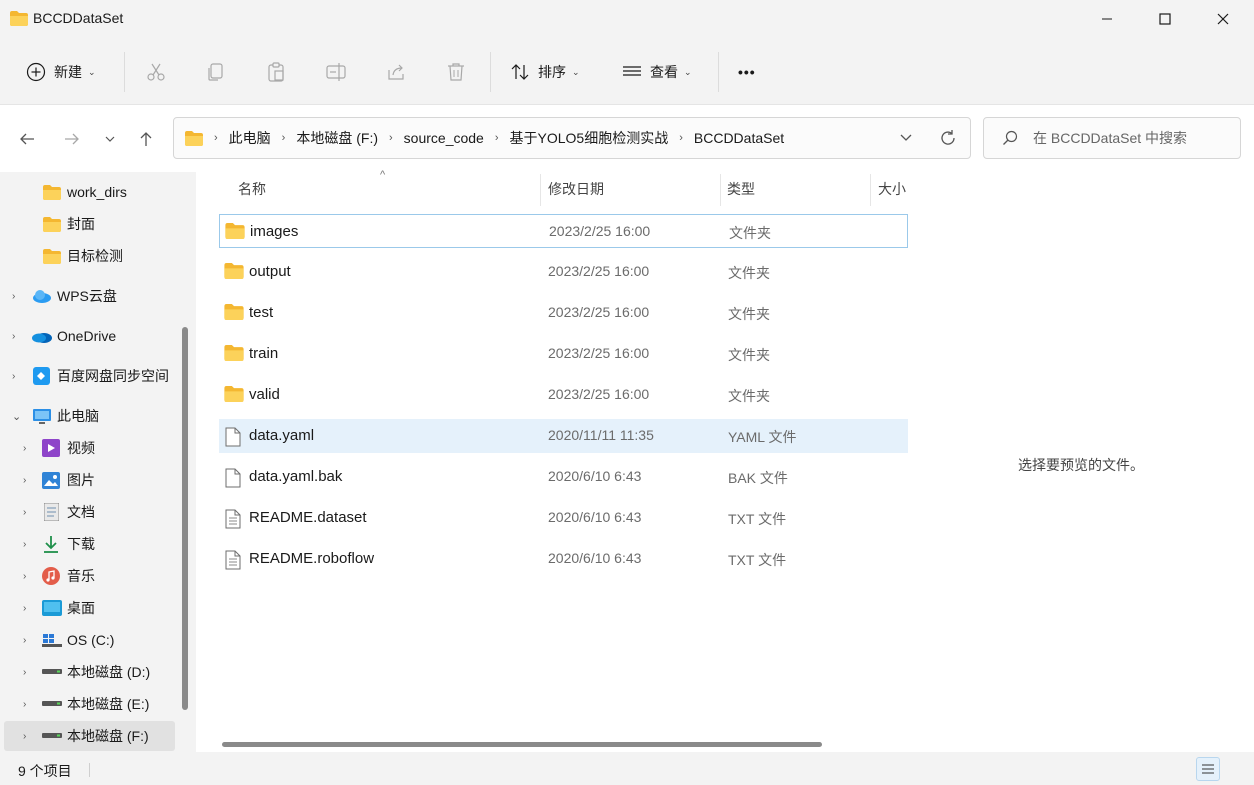 This screenshot has width=1254, height=785. What do you see at coordinates (563, 272) in the screenshot?
I see `table-row: output 2023/2/25 16:00 文件夹` at bounding box center [563, 272].